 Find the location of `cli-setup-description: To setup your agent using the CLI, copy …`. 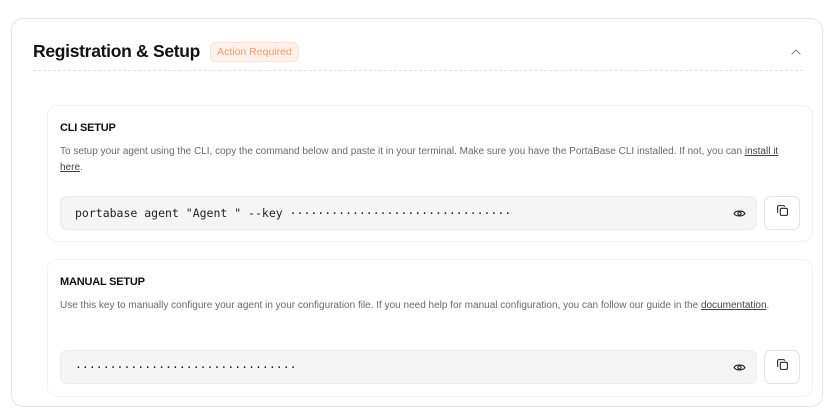

cli-setup-description: To setup your agent using the CLI, copy … is located at coordinates (430, 160).